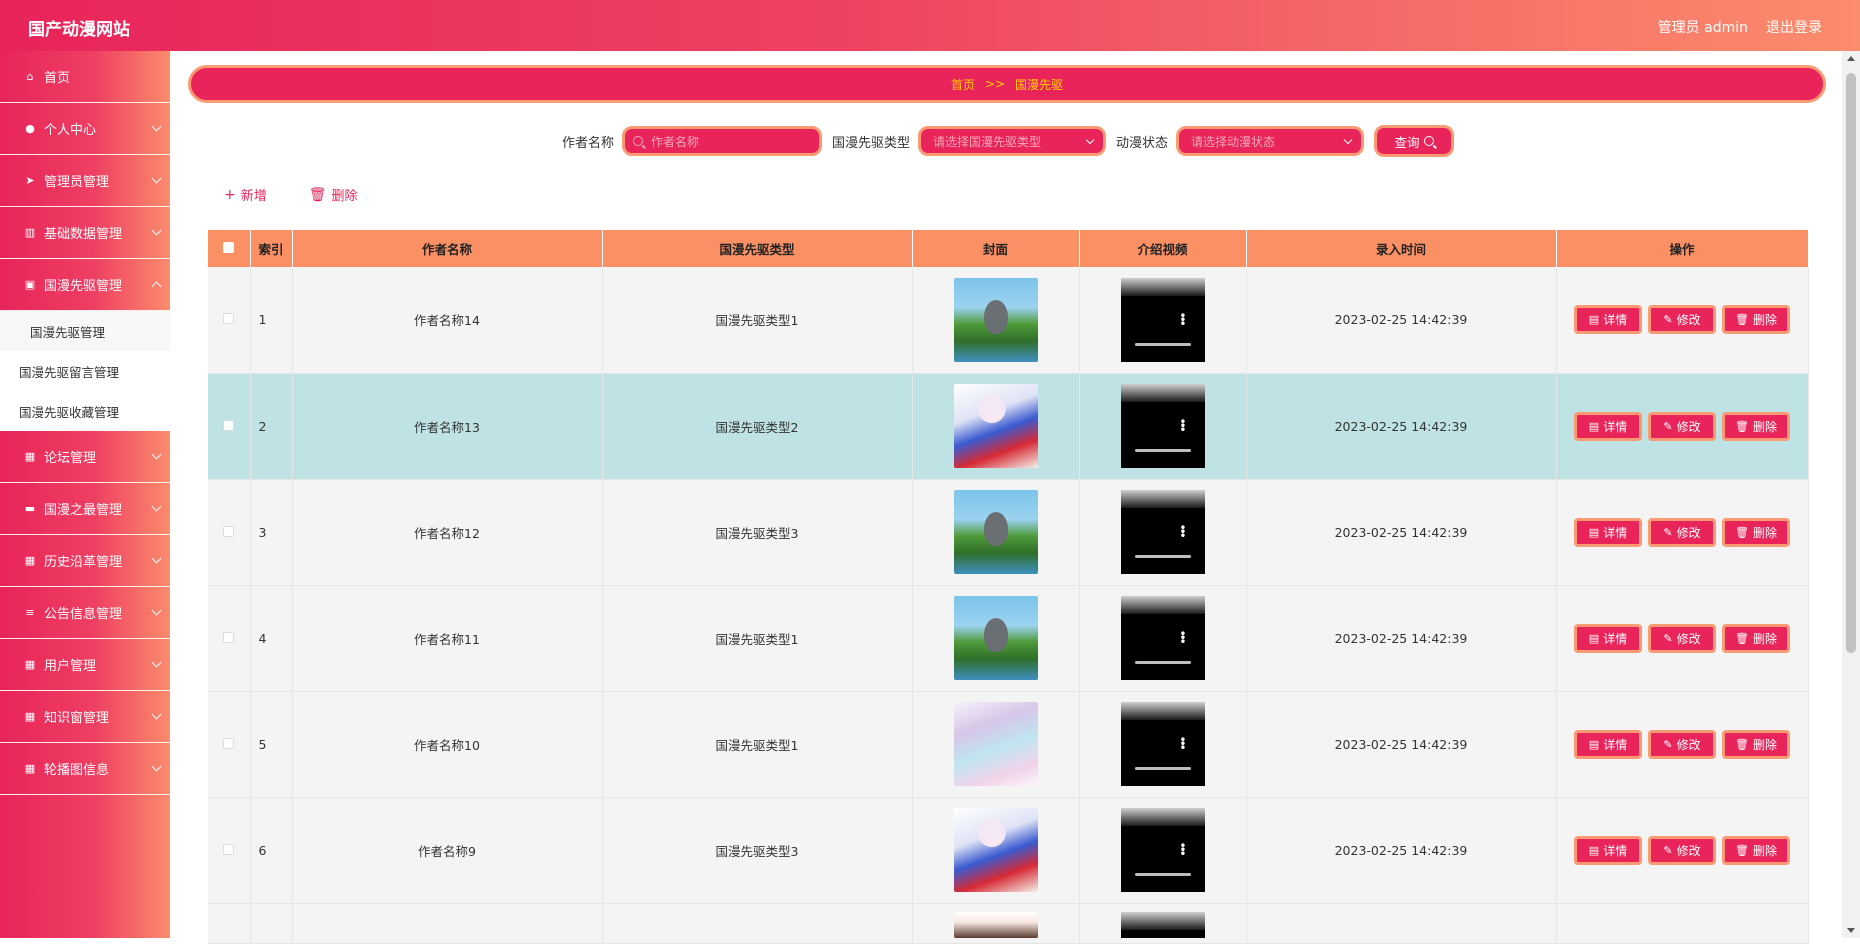 The width and height of the screenshot is (1860, 944). What do you see at coordinates (85, 411) in the screenshot?
I see `submenu-item-pioneer-favorites: 国漫先驱收藏管理` at bounding box center [85, 411].